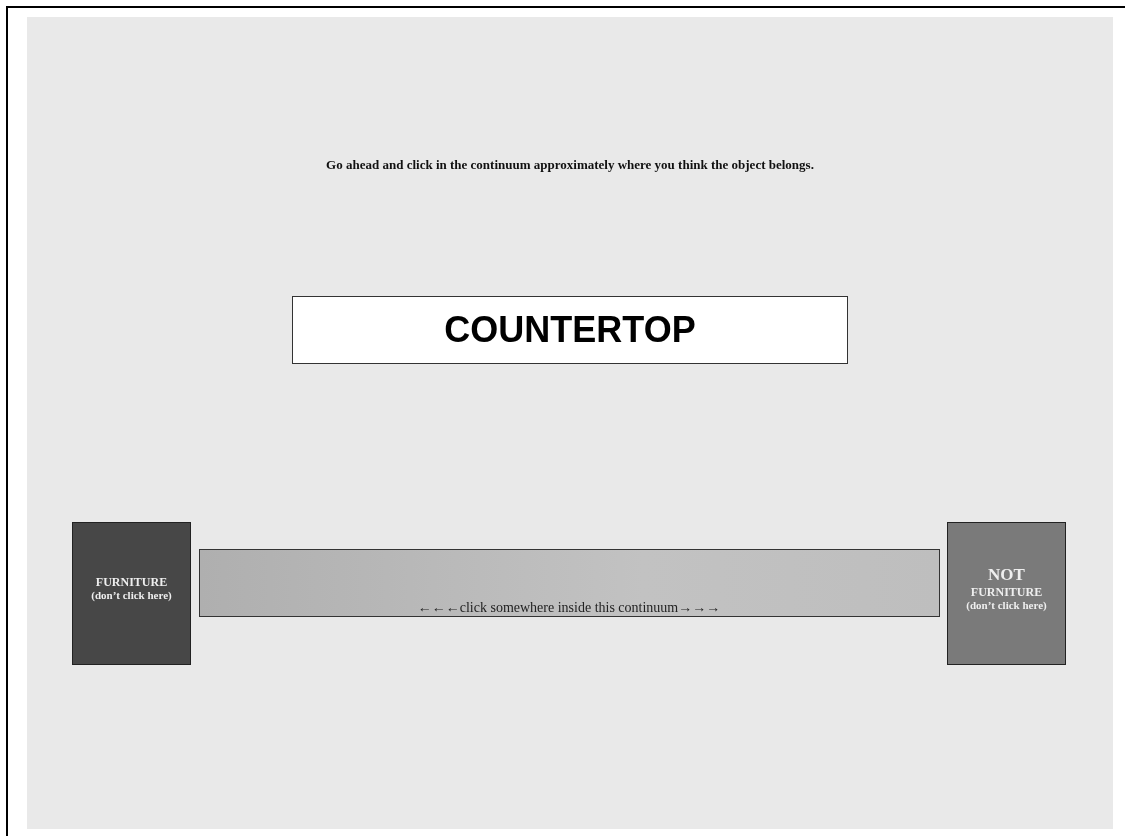 This screenshot has height=836, width=1125. Describe the element at coordinates (569, 608) in the screenshot. I see `continuum-label: ←←←click somewhere inside this continuum→→→` at that location.